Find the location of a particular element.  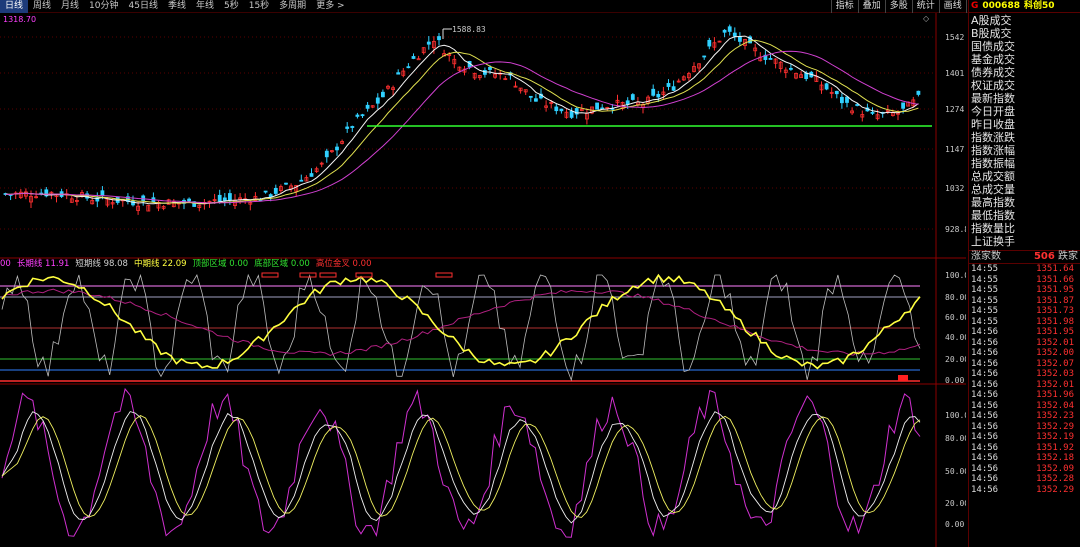

tick-price: 1352.18 is located at coordinates (1055, 458).